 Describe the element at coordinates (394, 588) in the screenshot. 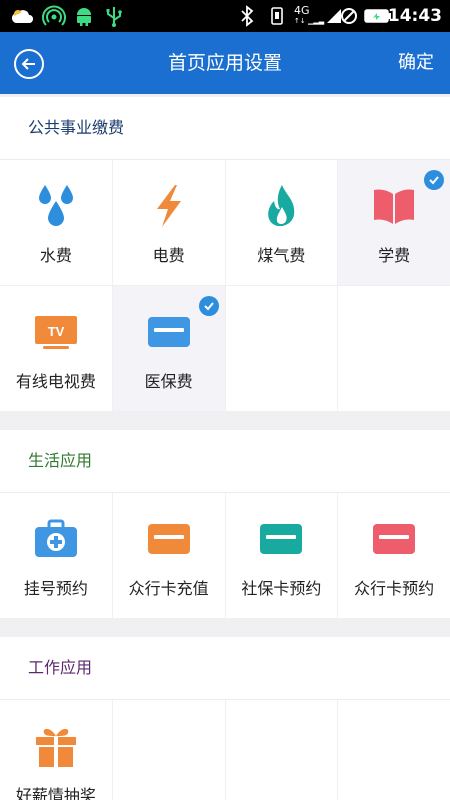

I see `app-item-label: 众行卡预约` at that location.